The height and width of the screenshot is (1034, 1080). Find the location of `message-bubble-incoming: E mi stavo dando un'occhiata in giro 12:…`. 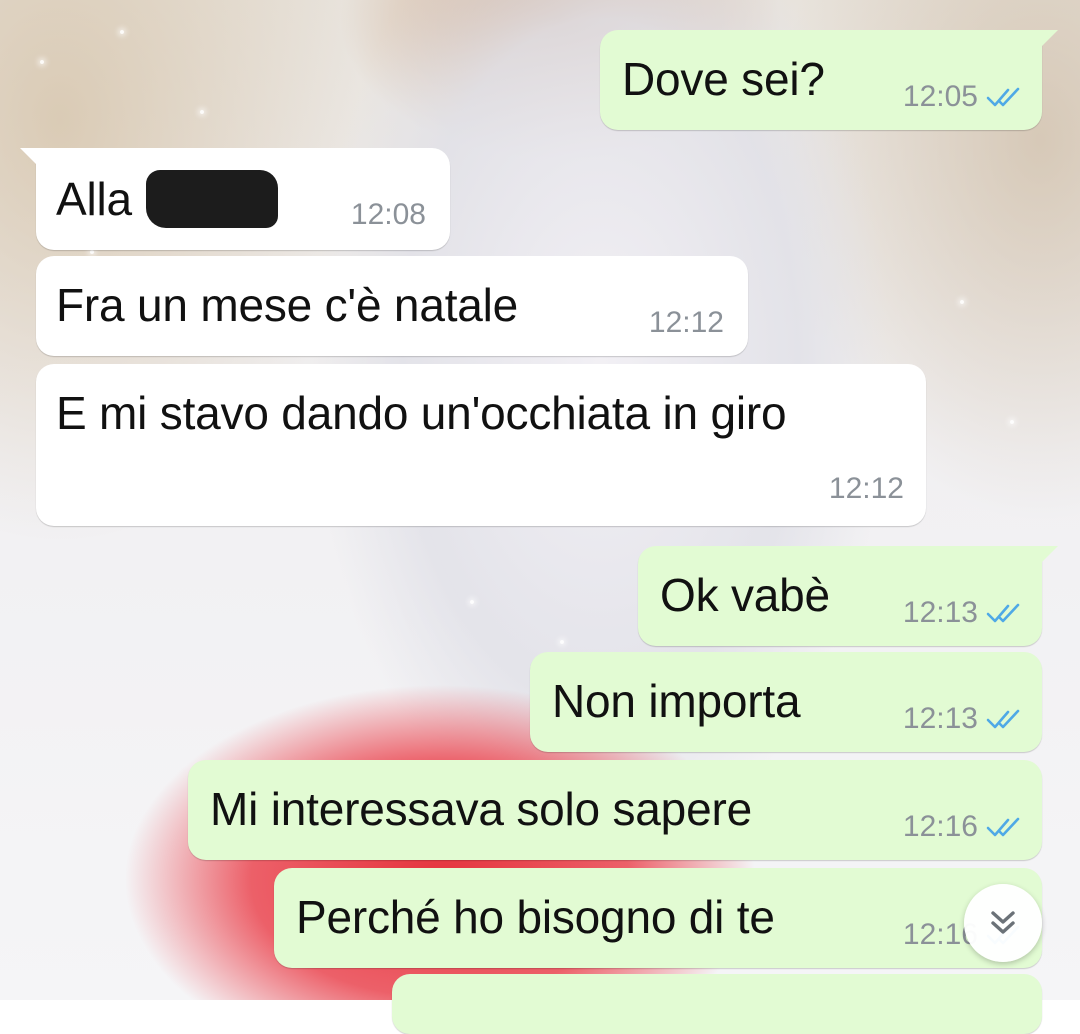

message-bubble-incoming: E mi stavo dando un'occhiata in giro 12:… is located at coordinates (481, 445).